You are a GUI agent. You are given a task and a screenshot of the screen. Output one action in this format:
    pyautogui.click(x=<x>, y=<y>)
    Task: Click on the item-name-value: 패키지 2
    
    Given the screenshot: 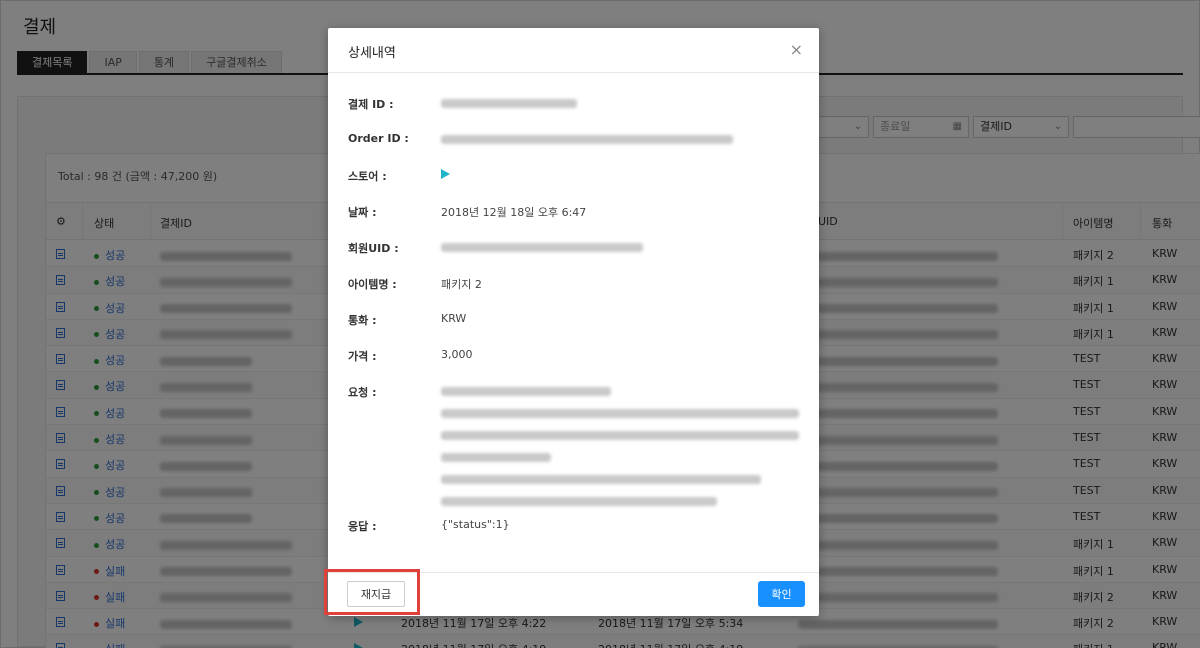 What is the action you would take?
    pyautogui.click(x=461, y=284)
    